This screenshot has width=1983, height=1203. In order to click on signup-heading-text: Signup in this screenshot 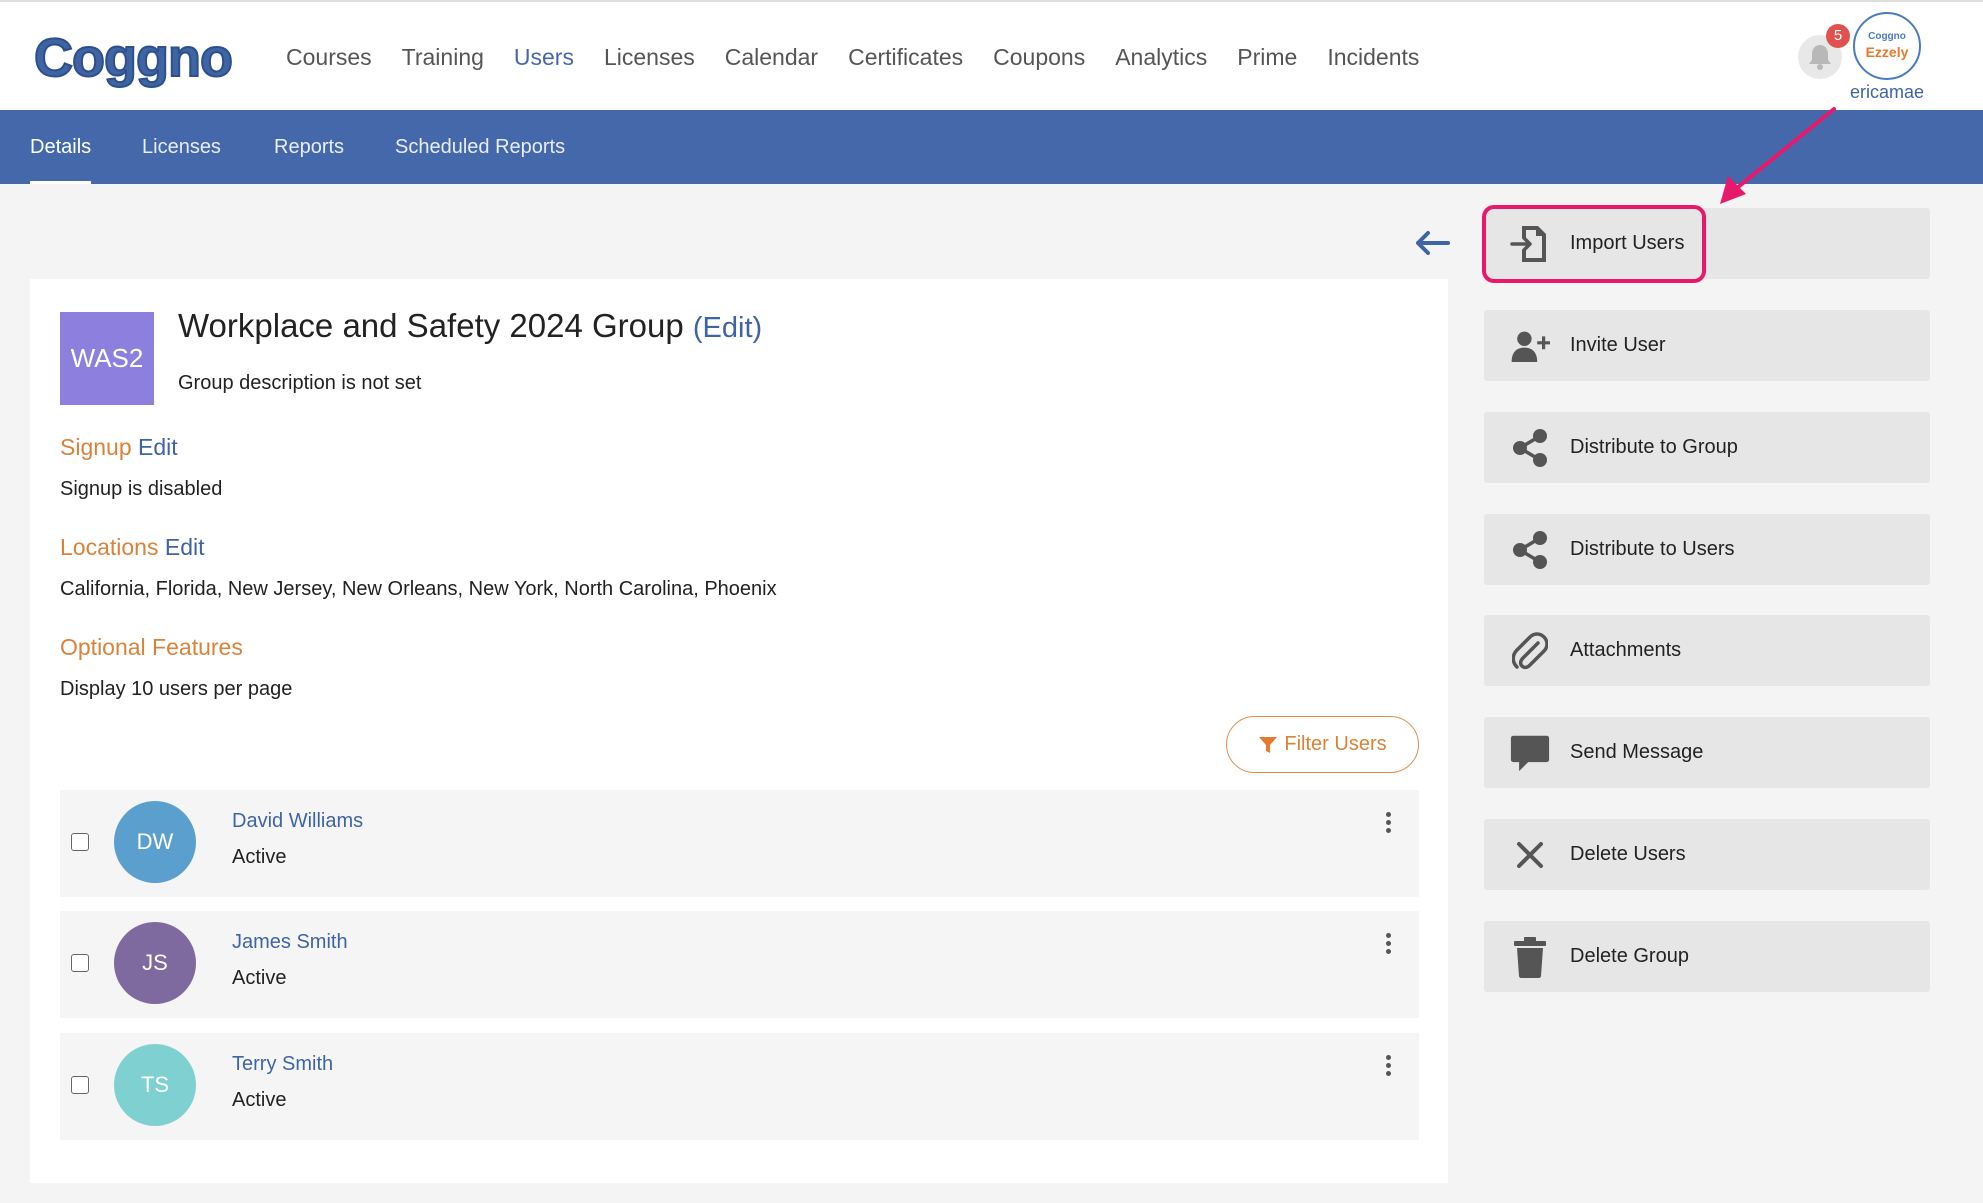, I will do `click(96, 447)`.